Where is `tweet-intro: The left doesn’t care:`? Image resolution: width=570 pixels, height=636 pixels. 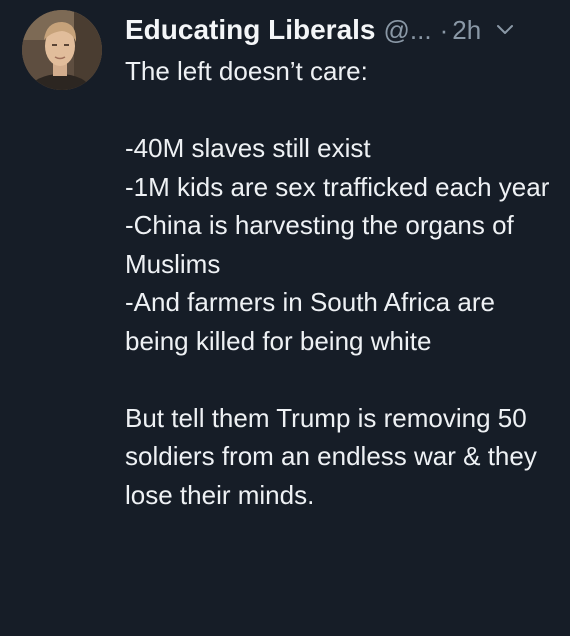 tweet-intro: The left doesn’t care: is located at coordinates (246, 71).